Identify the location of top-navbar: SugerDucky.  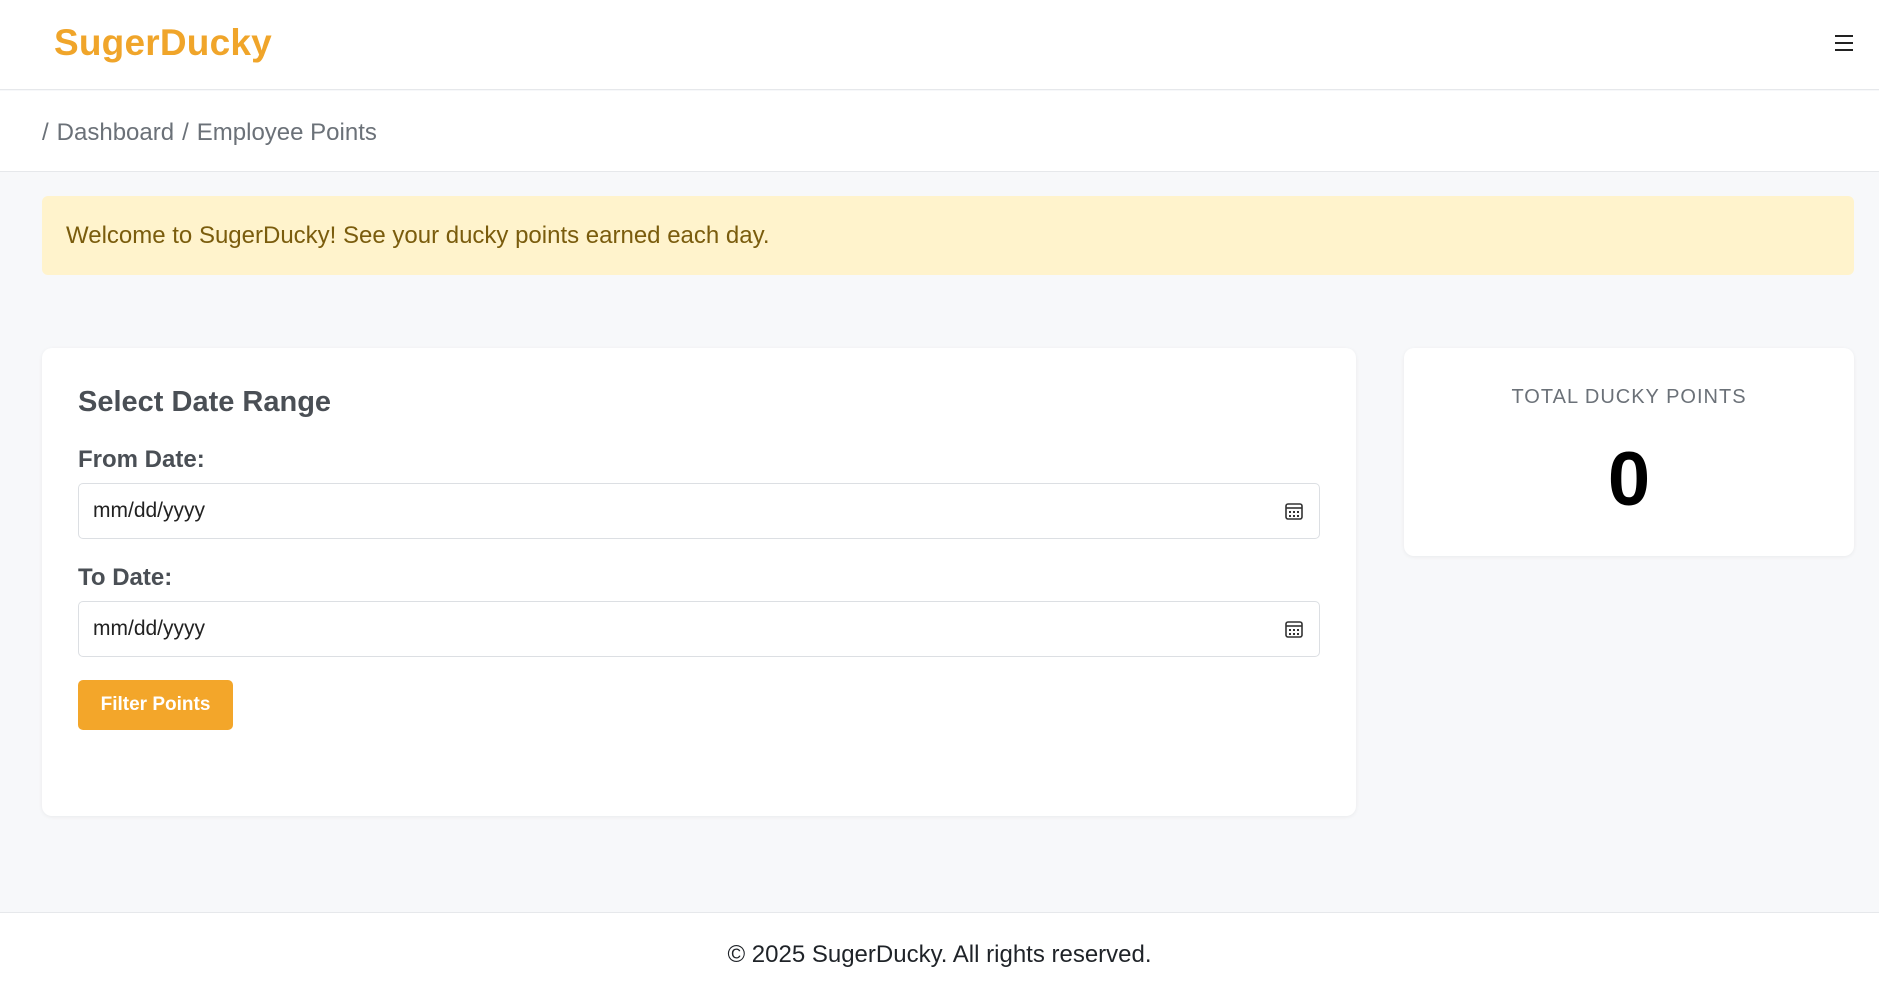
(939, 45).